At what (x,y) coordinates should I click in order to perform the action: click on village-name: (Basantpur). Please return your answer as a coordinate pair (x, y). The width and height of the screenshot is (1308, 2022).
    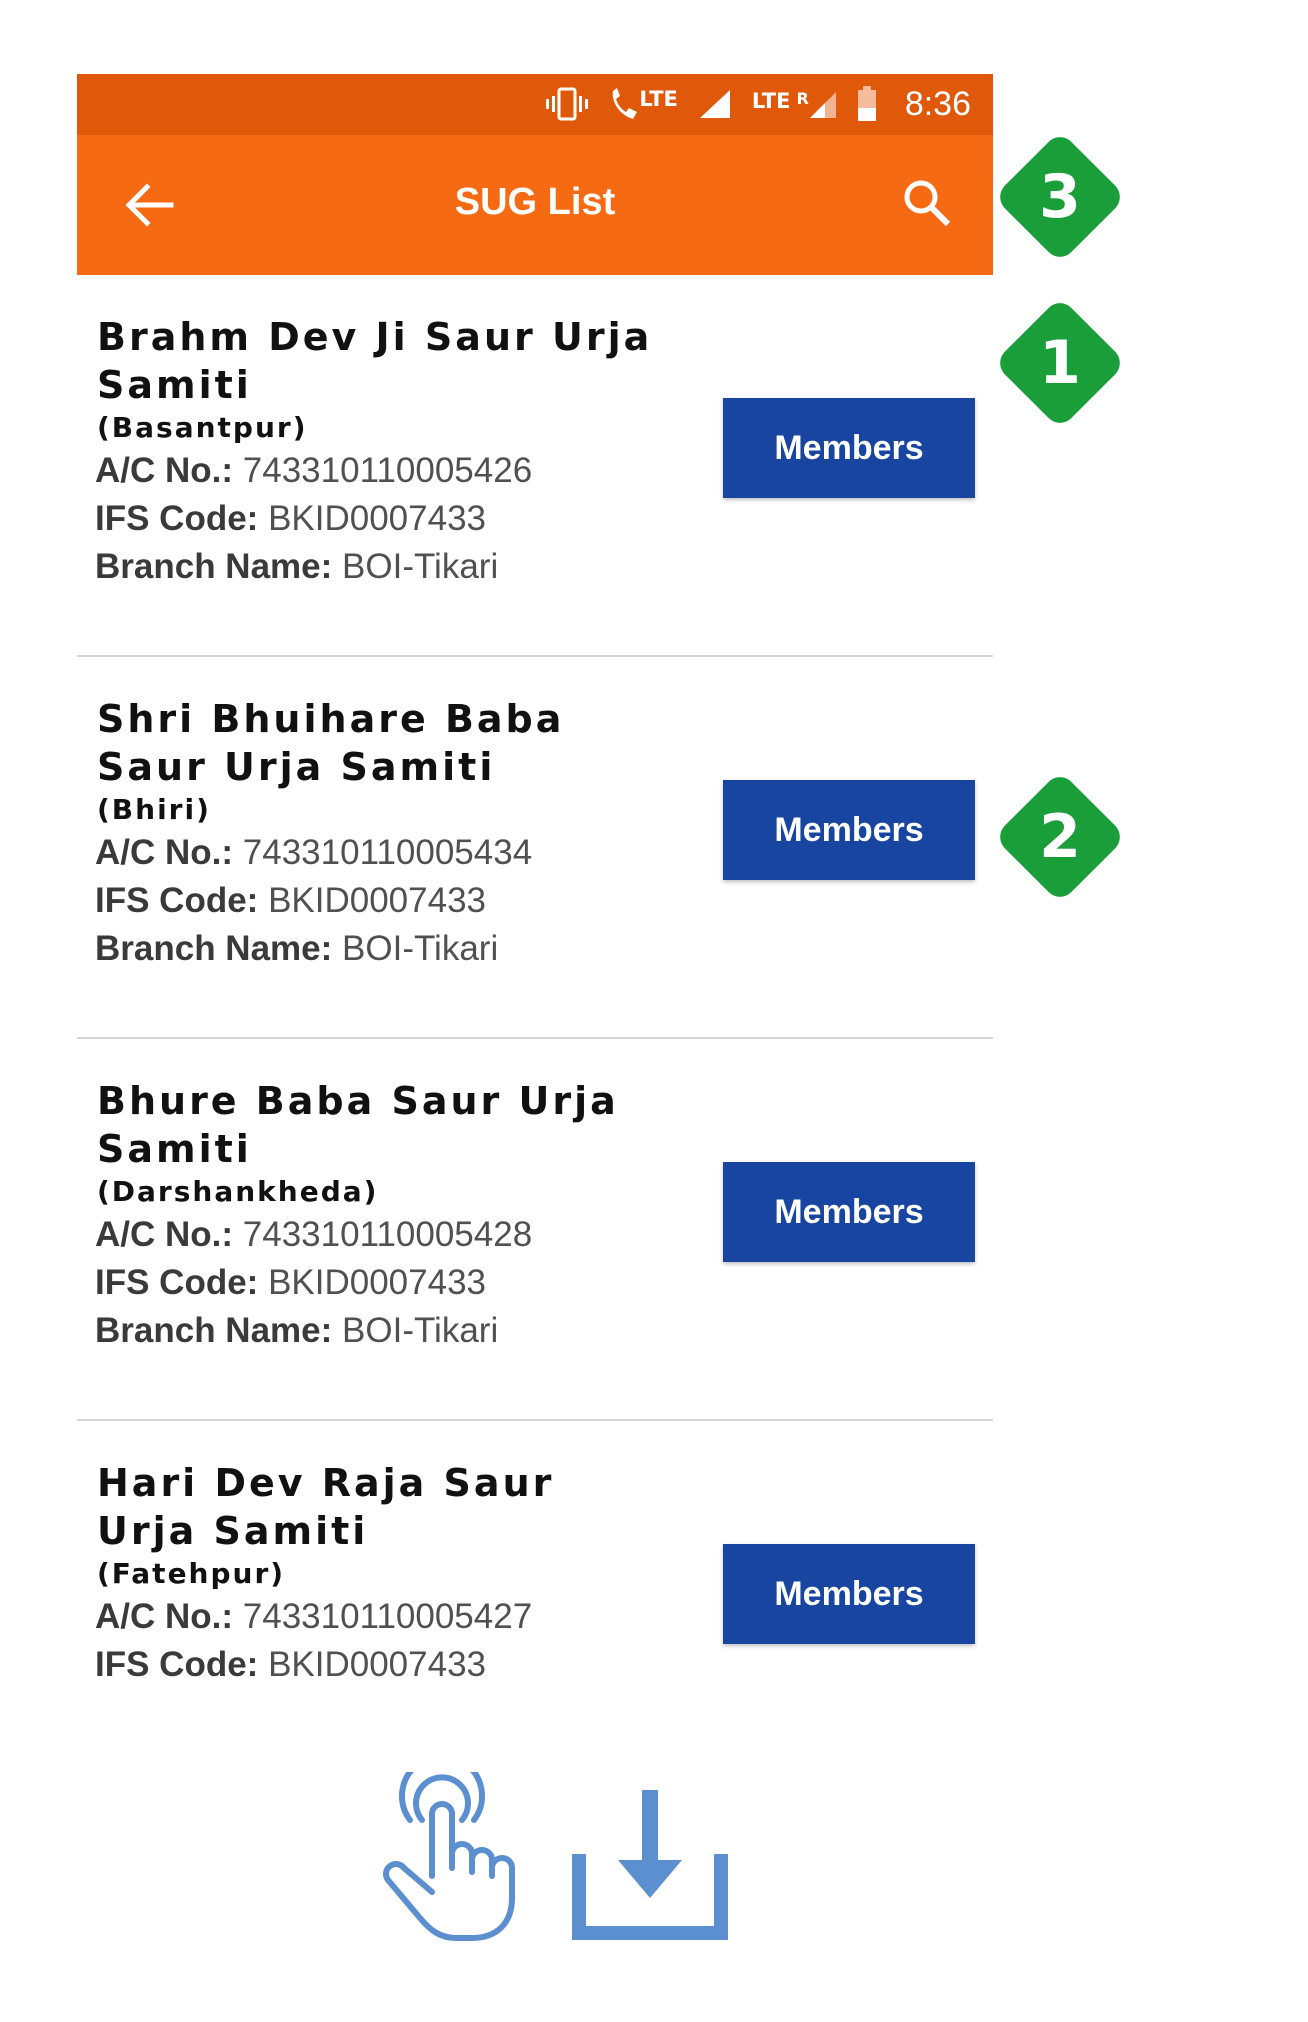
    Looking at the image, I should click on (202, 427).